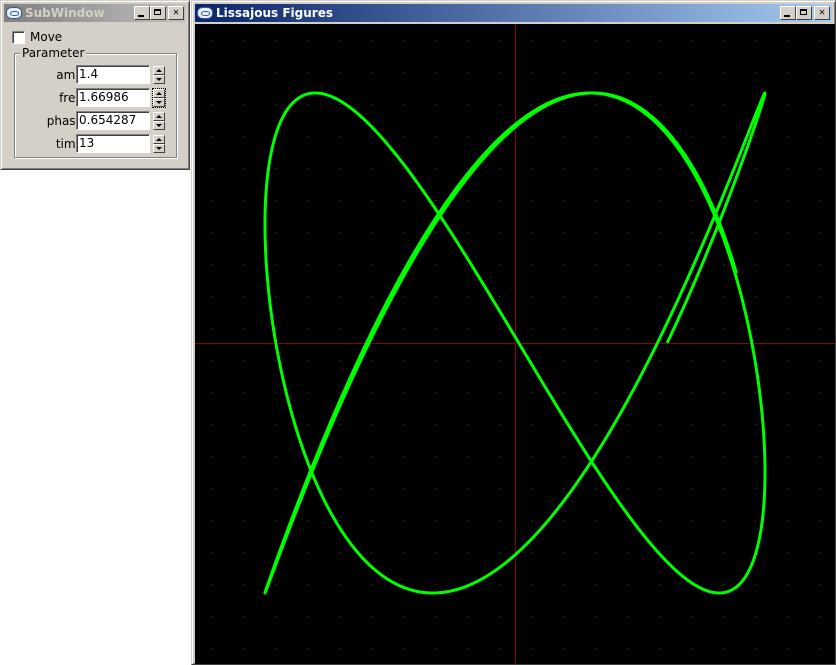 This screenshot has height=665, width=836. I want to click on param-row-freq: freq: 1.66986, so click(96, 98).